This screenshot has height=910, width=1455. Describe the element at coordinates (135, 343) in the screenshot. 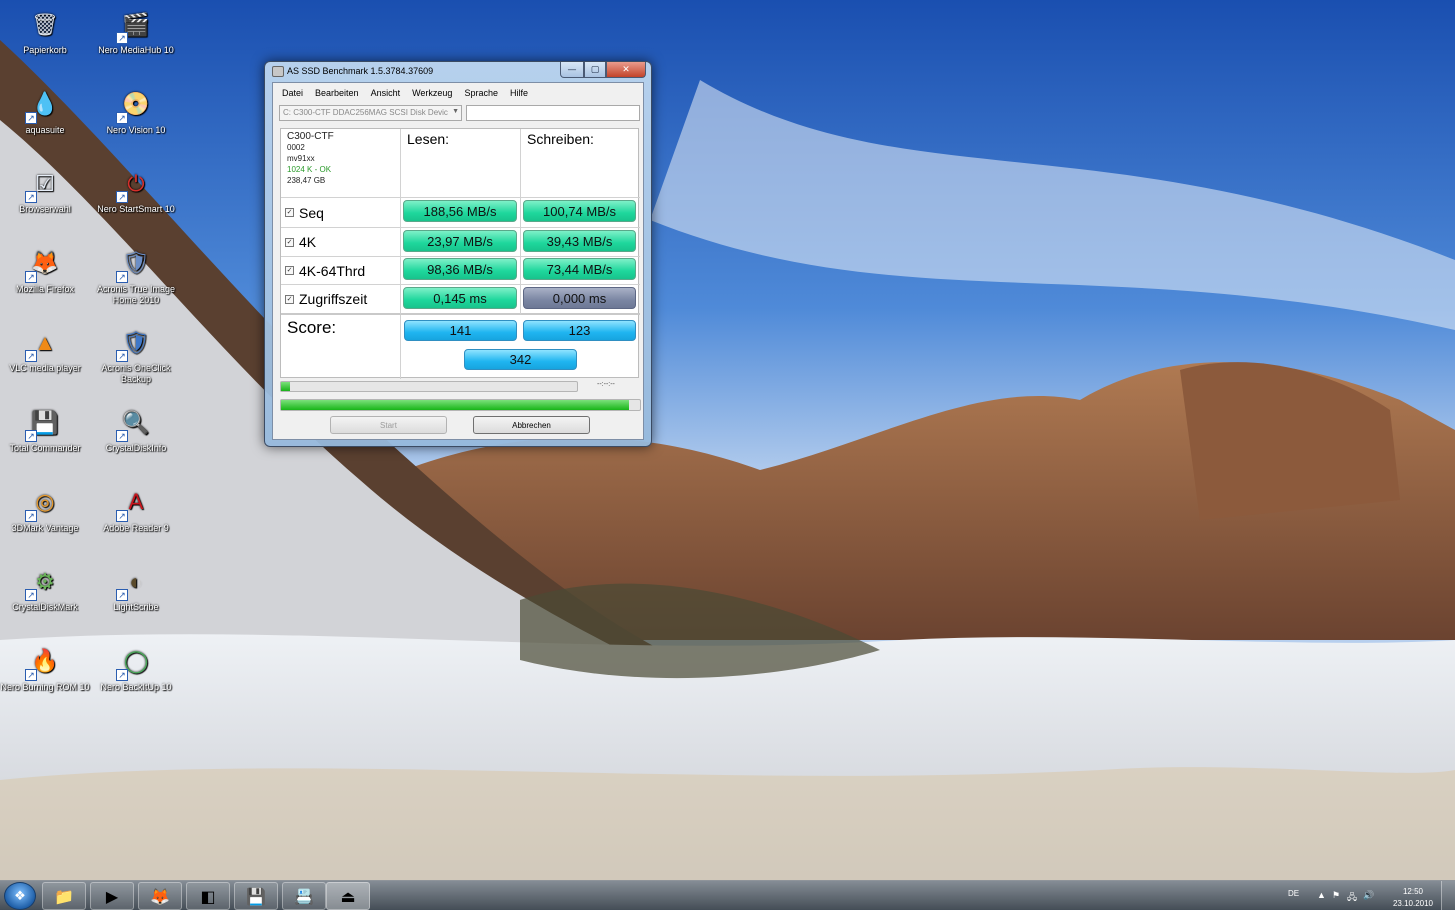

I see `acronis-oneclick-icon: 🛡 ↗` at that location.